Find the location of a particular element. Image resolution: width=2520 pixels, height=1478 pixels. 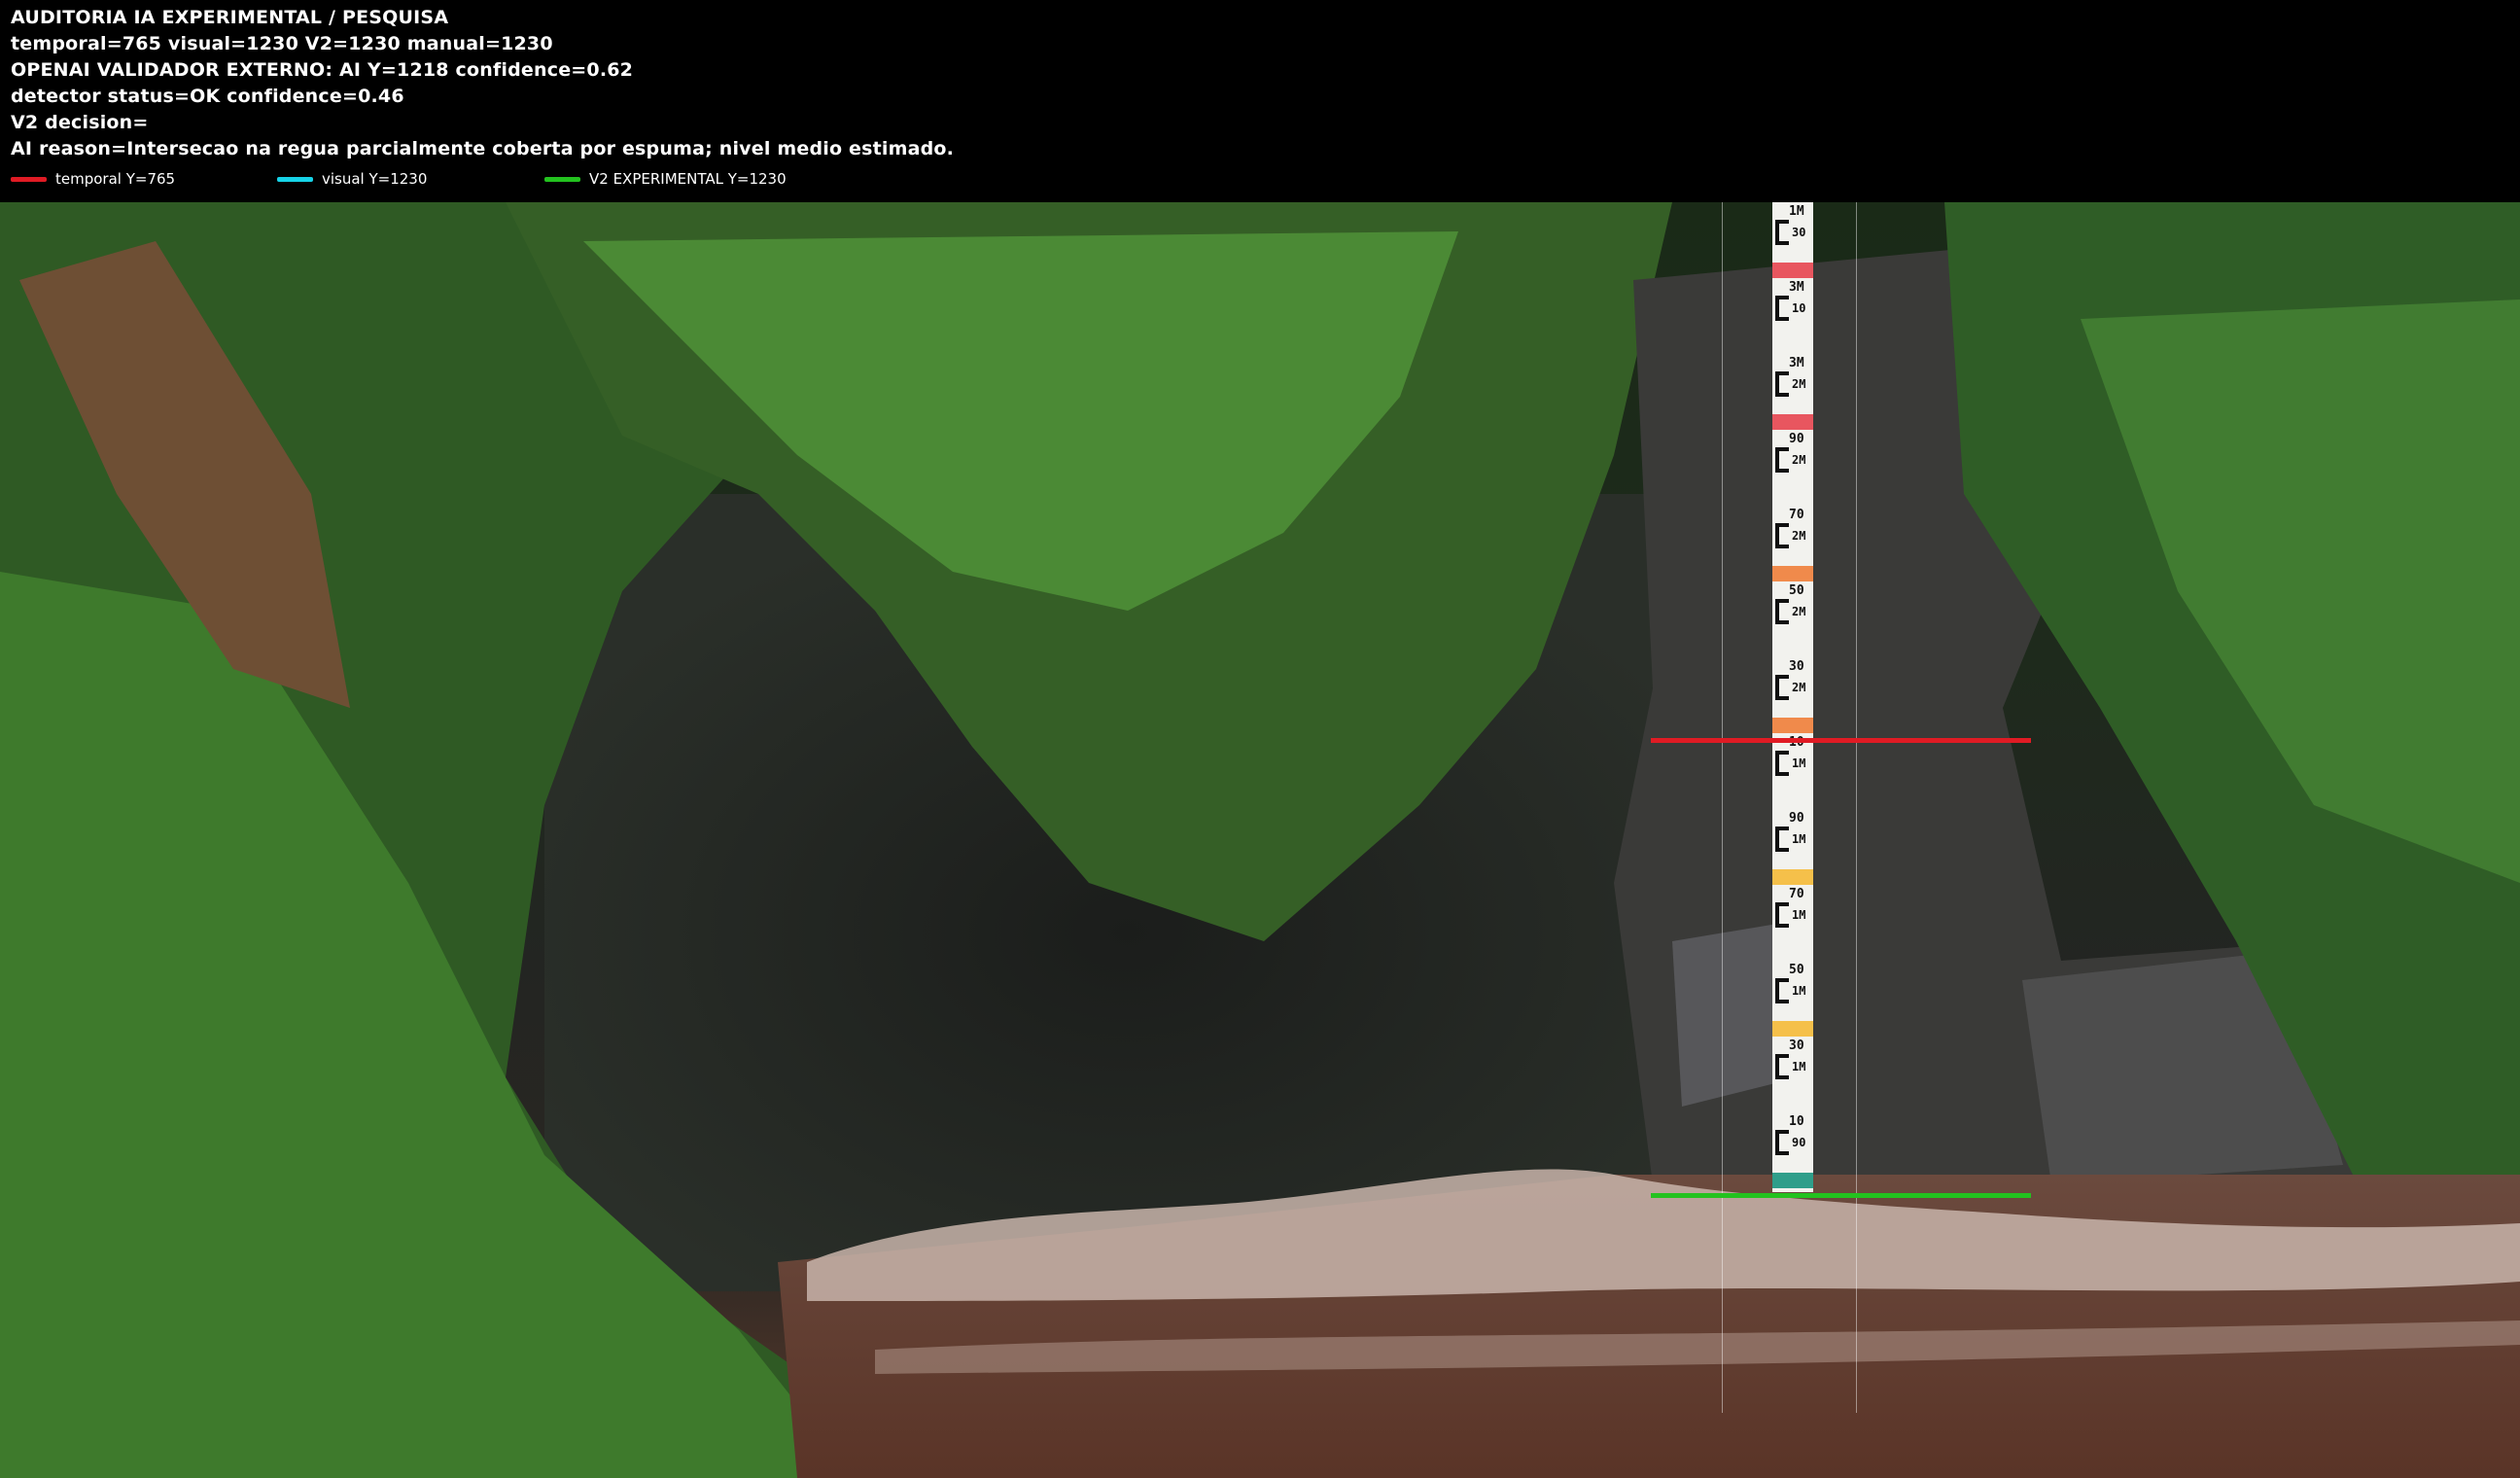

legend-item-temporal: temporal Y=765 is located at coordinates (93, 179).